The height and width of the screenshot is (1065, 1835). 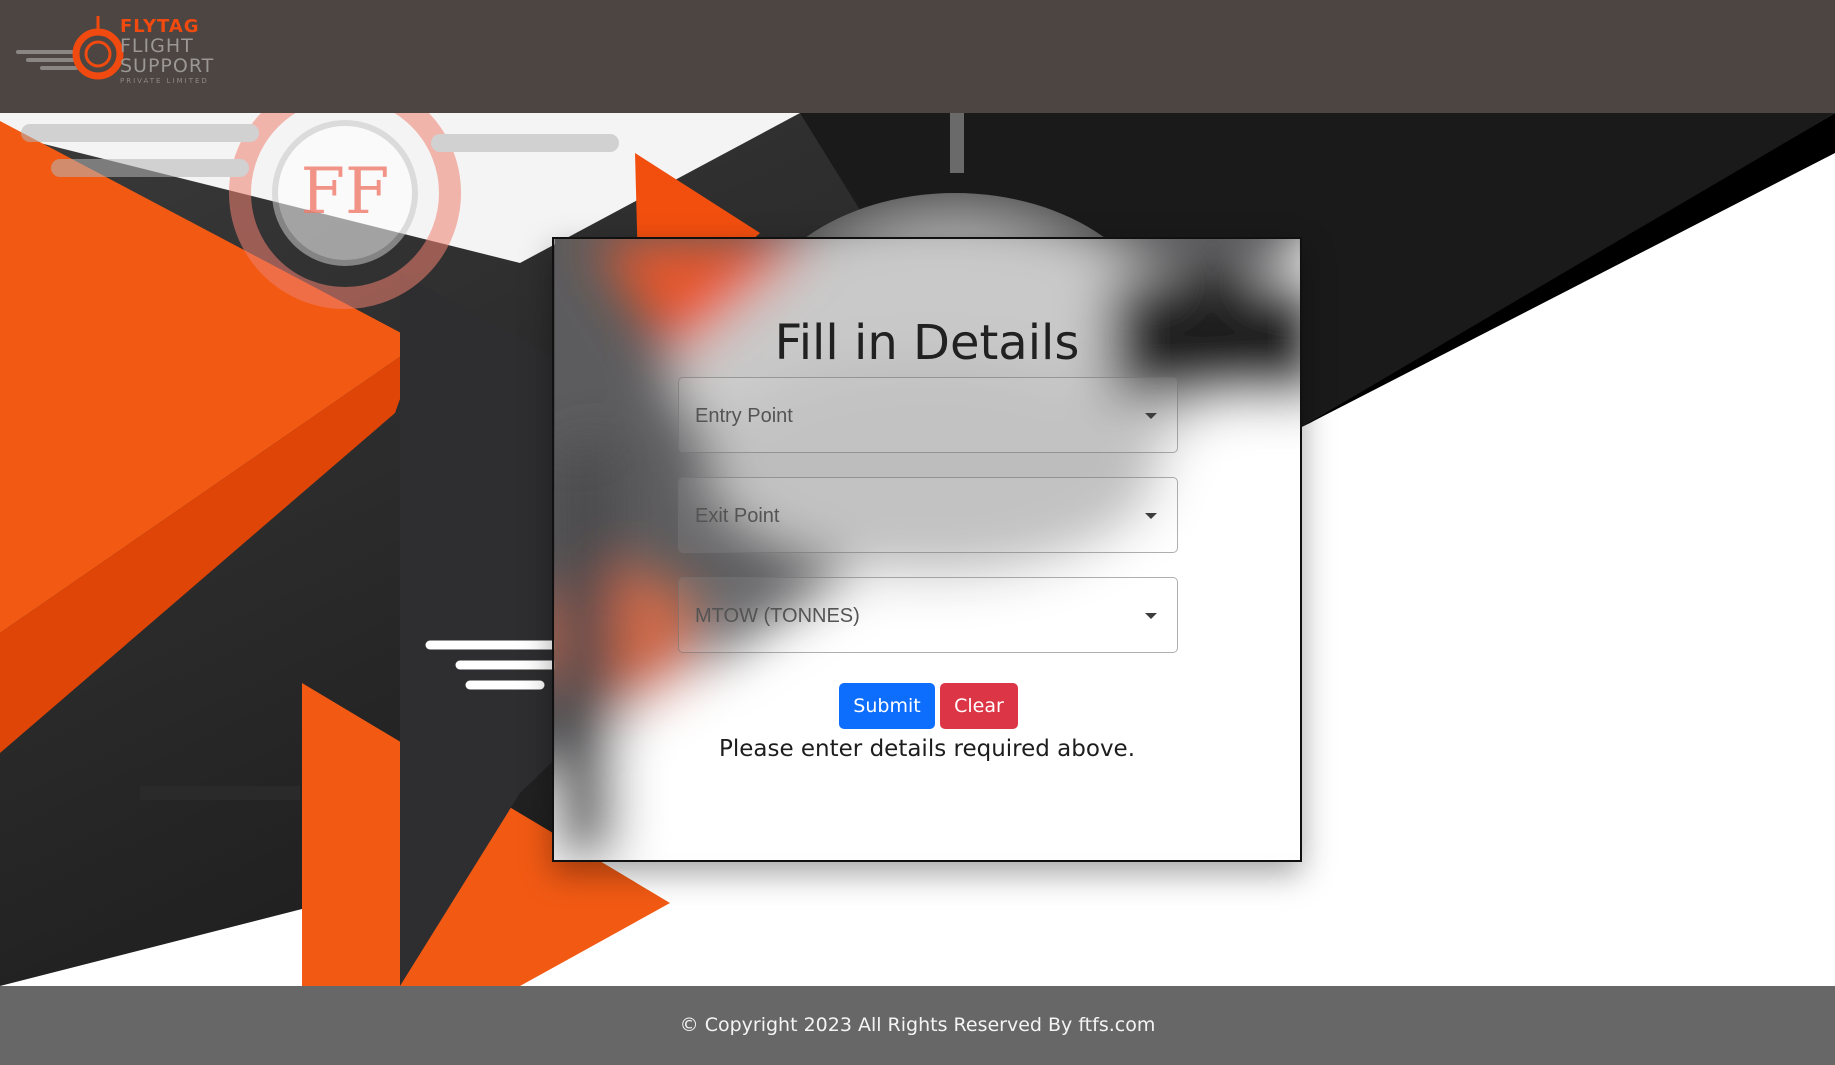 What do you see at coordinates (887, 706) in the screenshot?
I see `submit-button: Submit` at bounding box center [887, 706].